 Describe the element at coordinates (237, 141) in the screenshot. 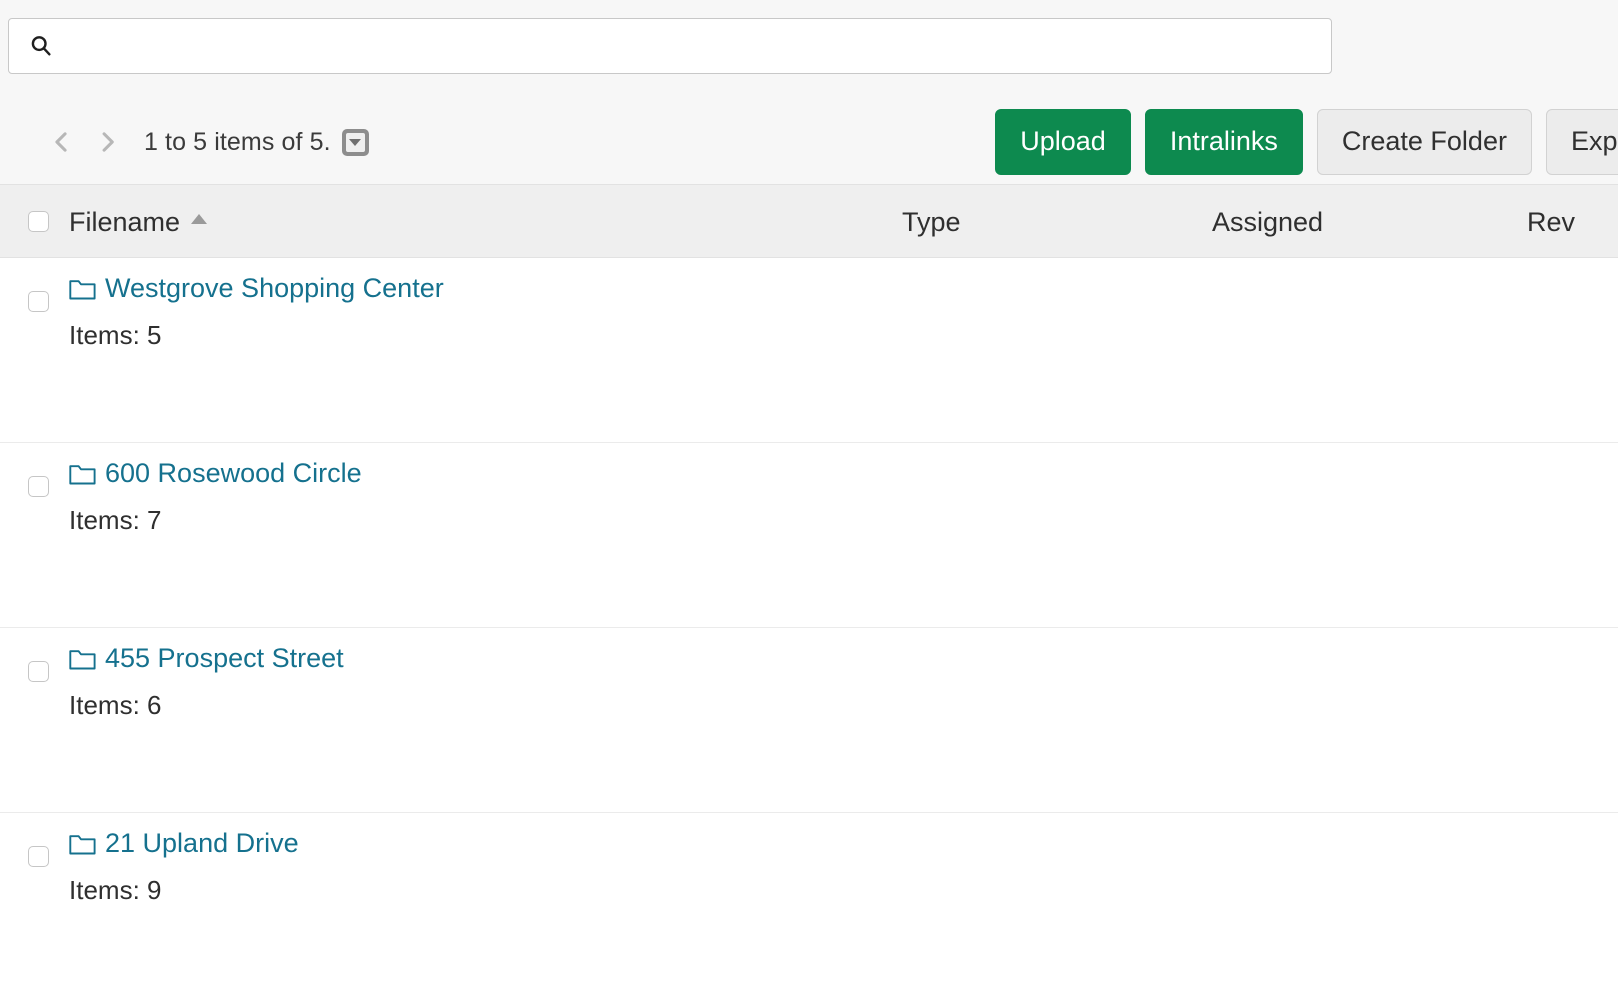

I see `pagination-summary: 1 to 5 items of 5.` at that location.